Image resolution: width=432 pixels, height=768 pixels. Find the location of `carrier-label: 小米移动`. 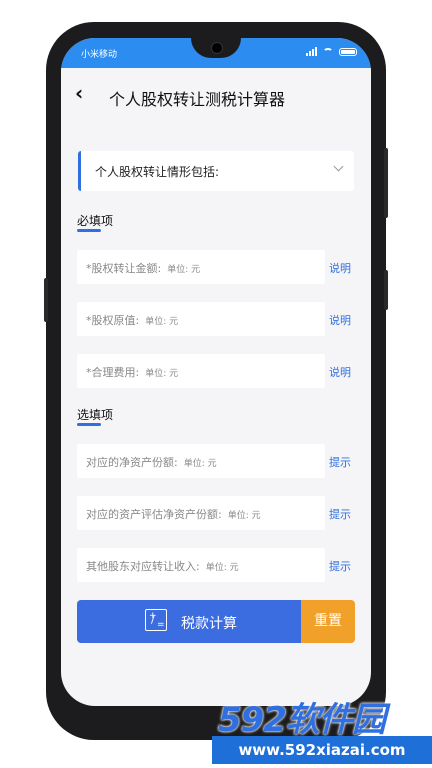

carrier-label: 小米移动 is located at coordinates (99, 55).